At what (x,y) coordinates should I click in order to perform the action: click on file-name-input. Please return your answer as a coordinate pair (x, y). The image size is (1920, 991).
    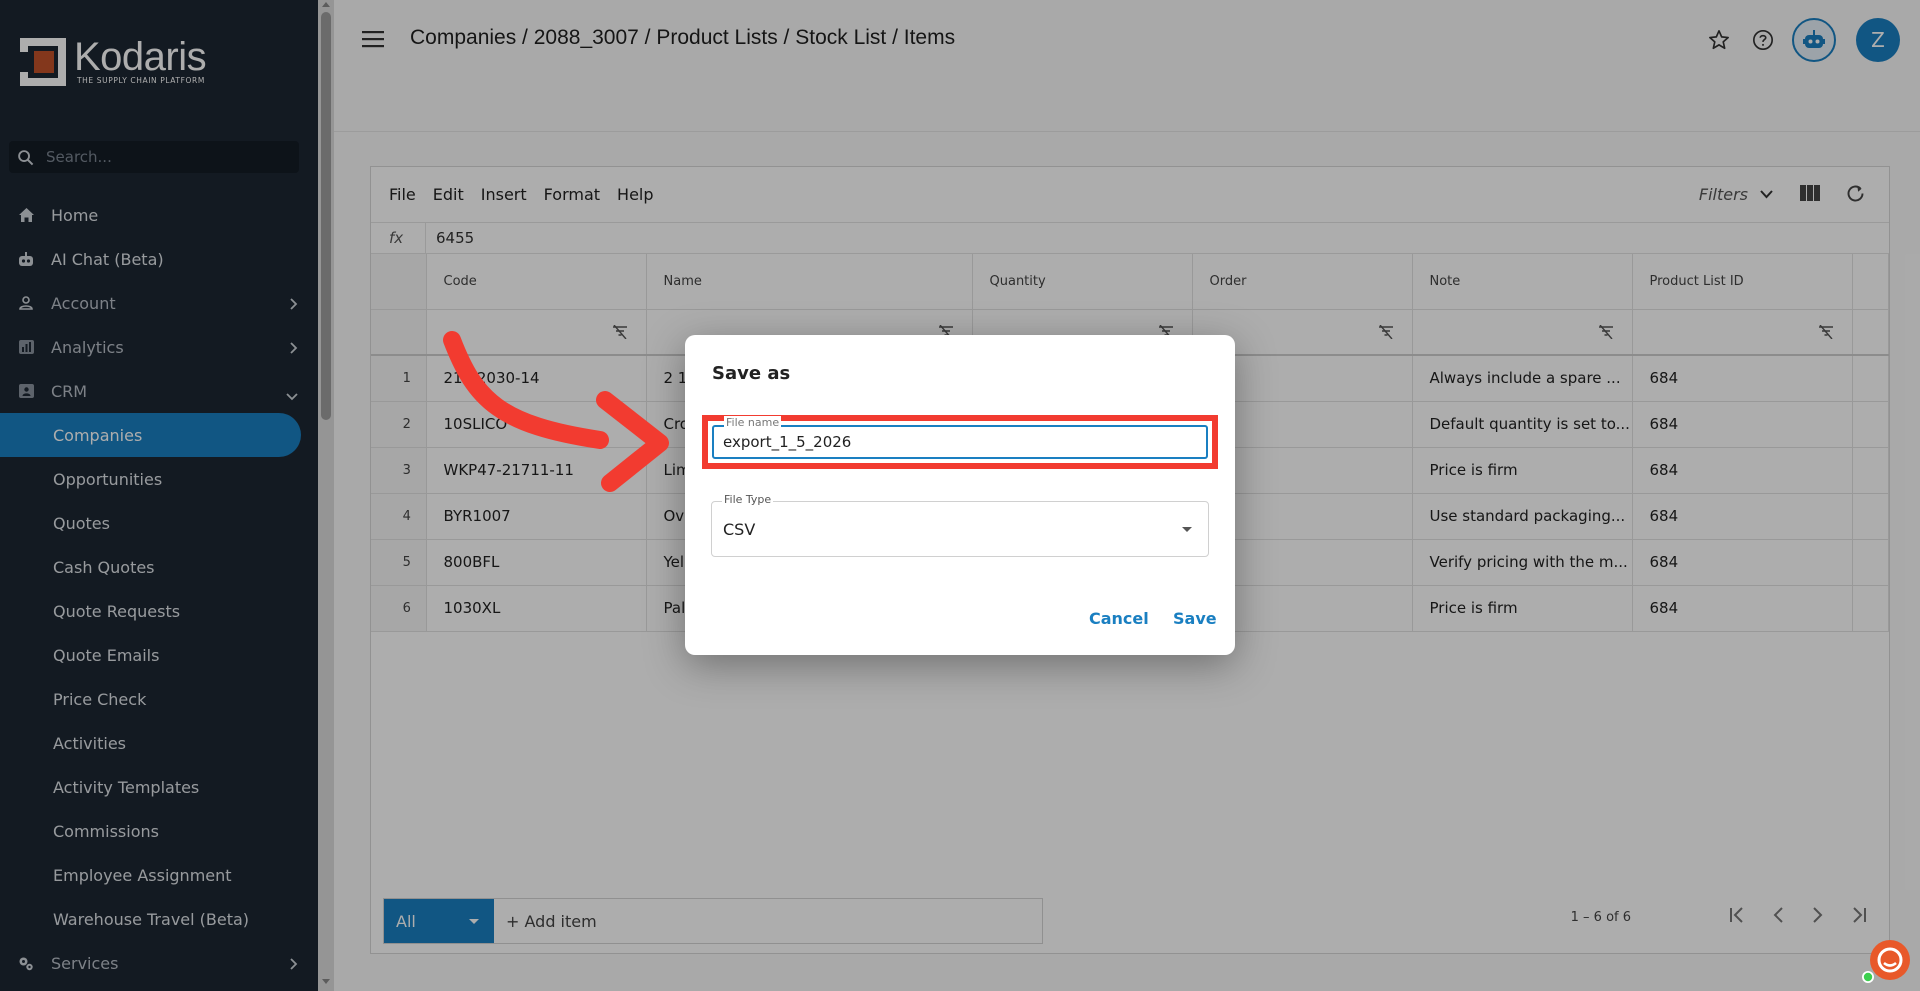
    Looking at the image, I should click on (958, 442).